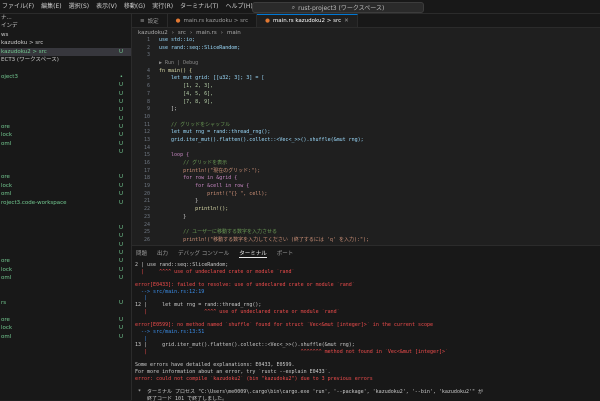 The height and width of the screenshot is (401, 600). What do you see at coordinates (65, 60) in the screenshot?
I see `sidebar-item: ECT3 (ワークスペース)` at bounding box center [65, 60].